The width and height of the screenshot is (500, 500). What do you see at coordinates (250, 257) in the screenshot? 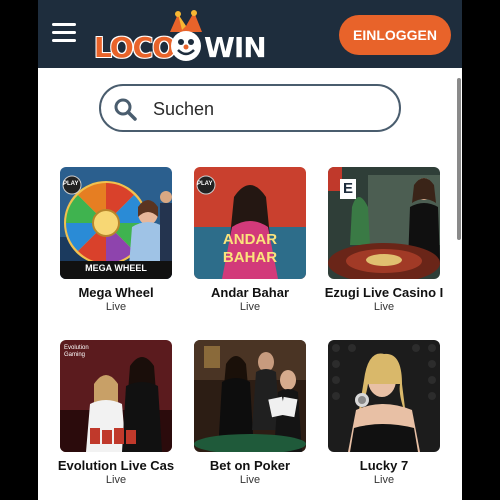
I see `tile-caption-2: BAHAR` at bounding box center [250, 257].